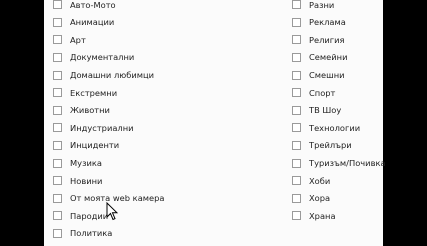 The image size is (427, 246). I want to click on category-item: Спорт, so click(313, 93).